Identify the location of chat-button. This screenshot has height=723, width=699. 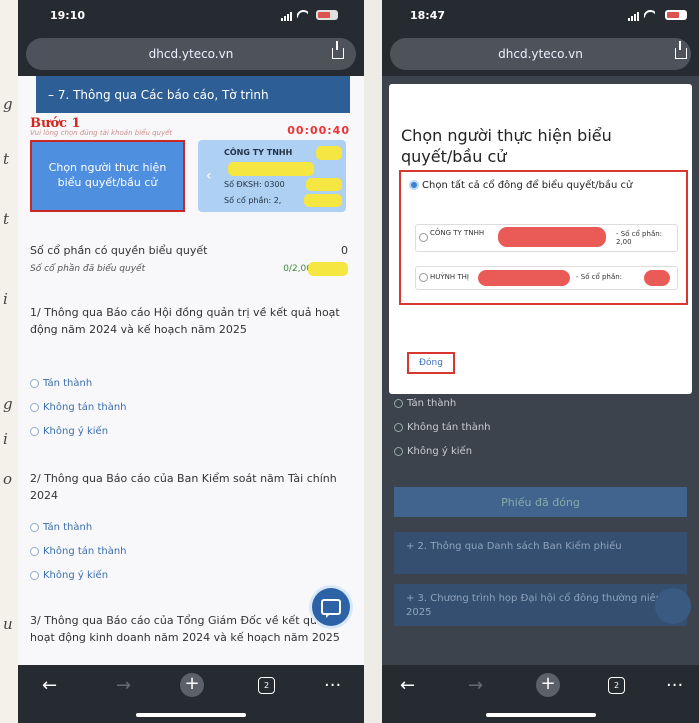
(331, 607).